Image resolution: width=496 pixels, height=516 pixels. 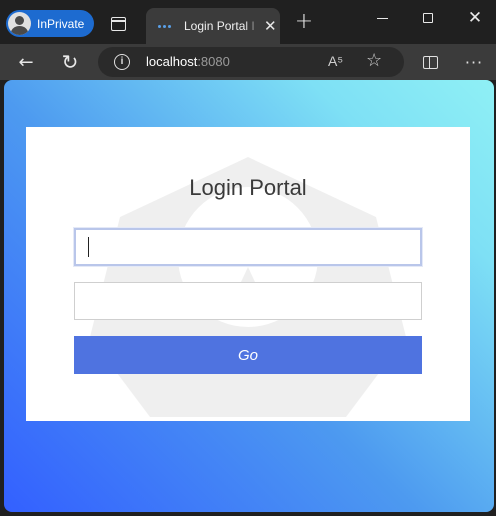 I want to click on refresh-icon: ↻, so click(x=70, y=62).